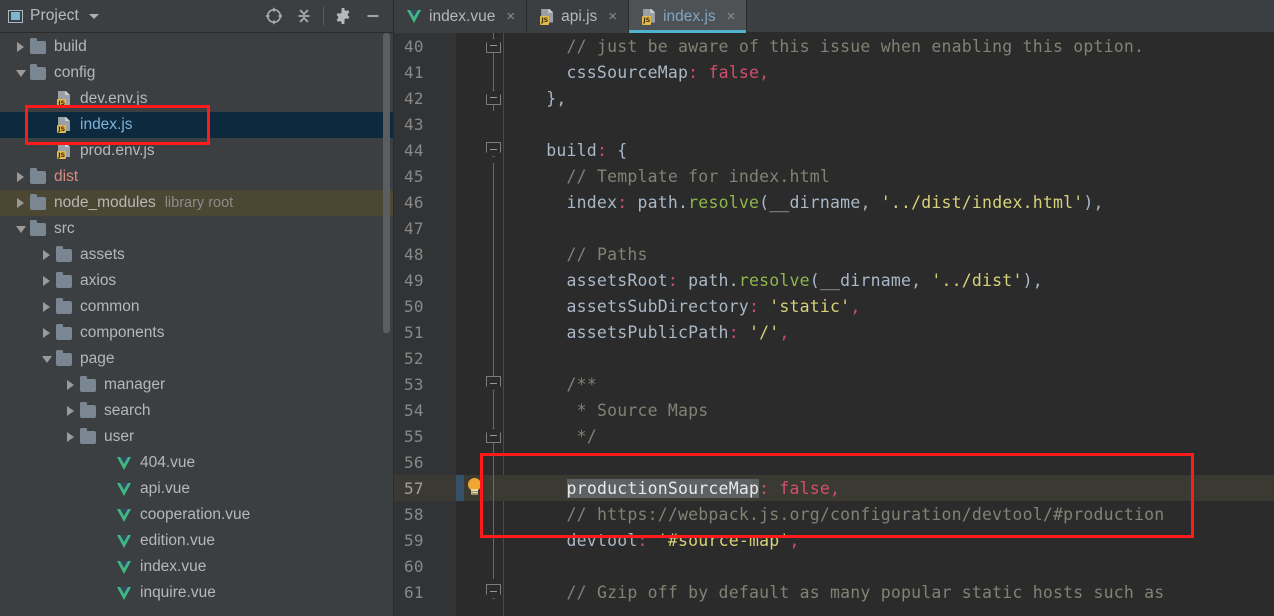  Describe the element at coordinates (197, 281) in the screenshot. I see `tree-item-axios: axios` at that location.